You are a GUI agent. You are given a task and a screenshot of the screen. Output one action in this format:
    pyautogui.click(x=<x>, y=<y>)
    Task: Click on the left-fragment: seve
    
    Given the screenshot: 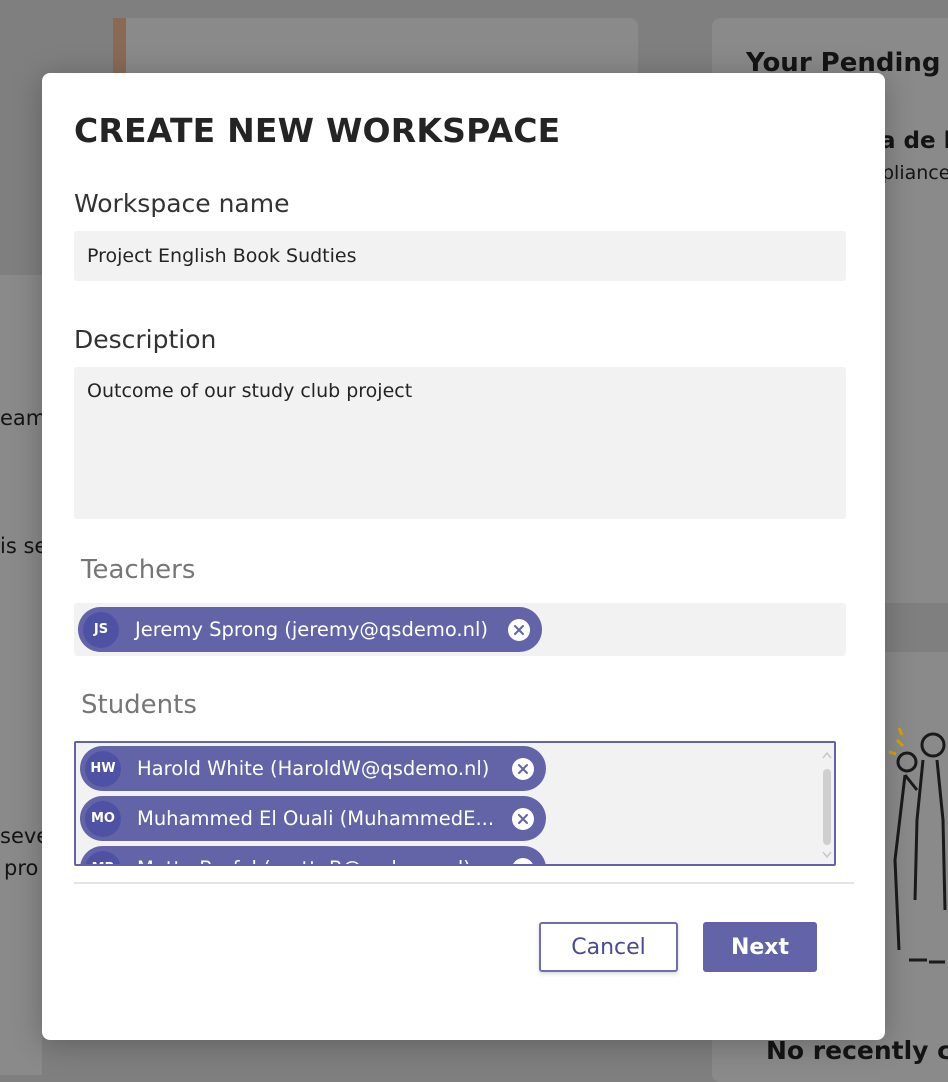 What is the action you would take?
    pyautogui.click(x=21, y=836)
    